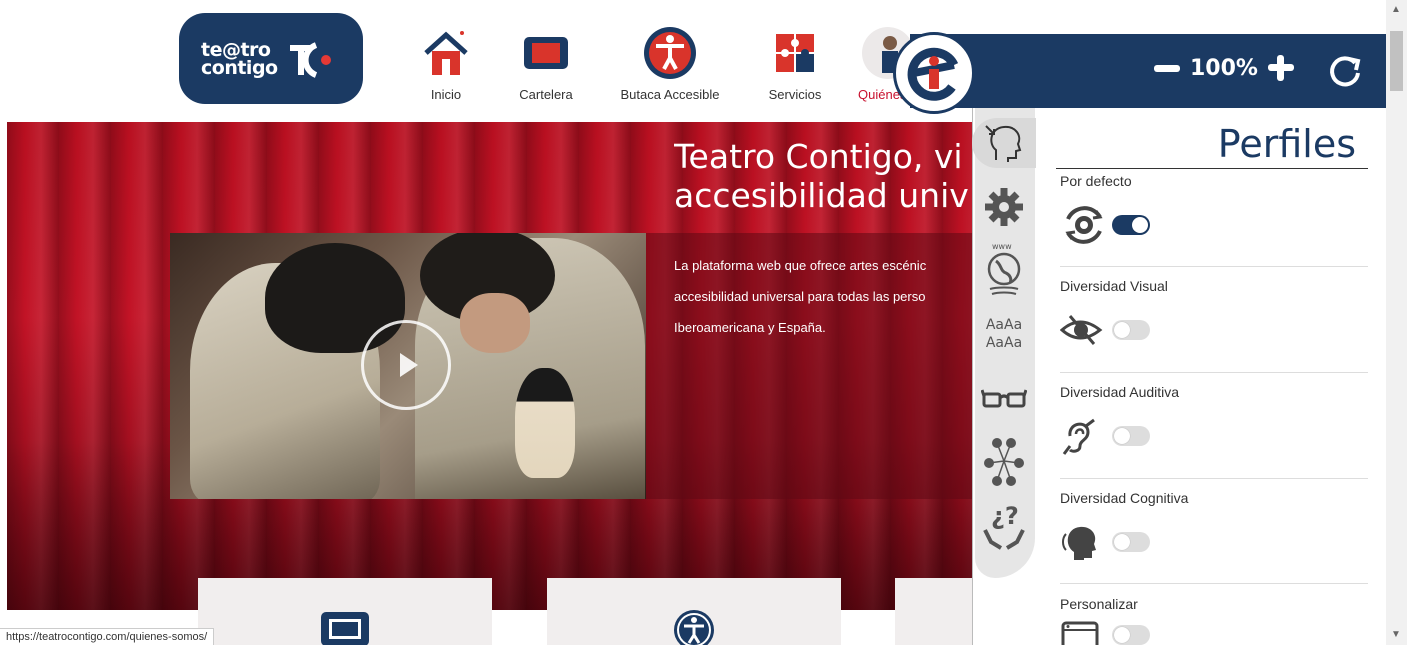  Describe the element at coordinates (934, 73) in the screenshot. I see `a11y-logo-icon` at that location.